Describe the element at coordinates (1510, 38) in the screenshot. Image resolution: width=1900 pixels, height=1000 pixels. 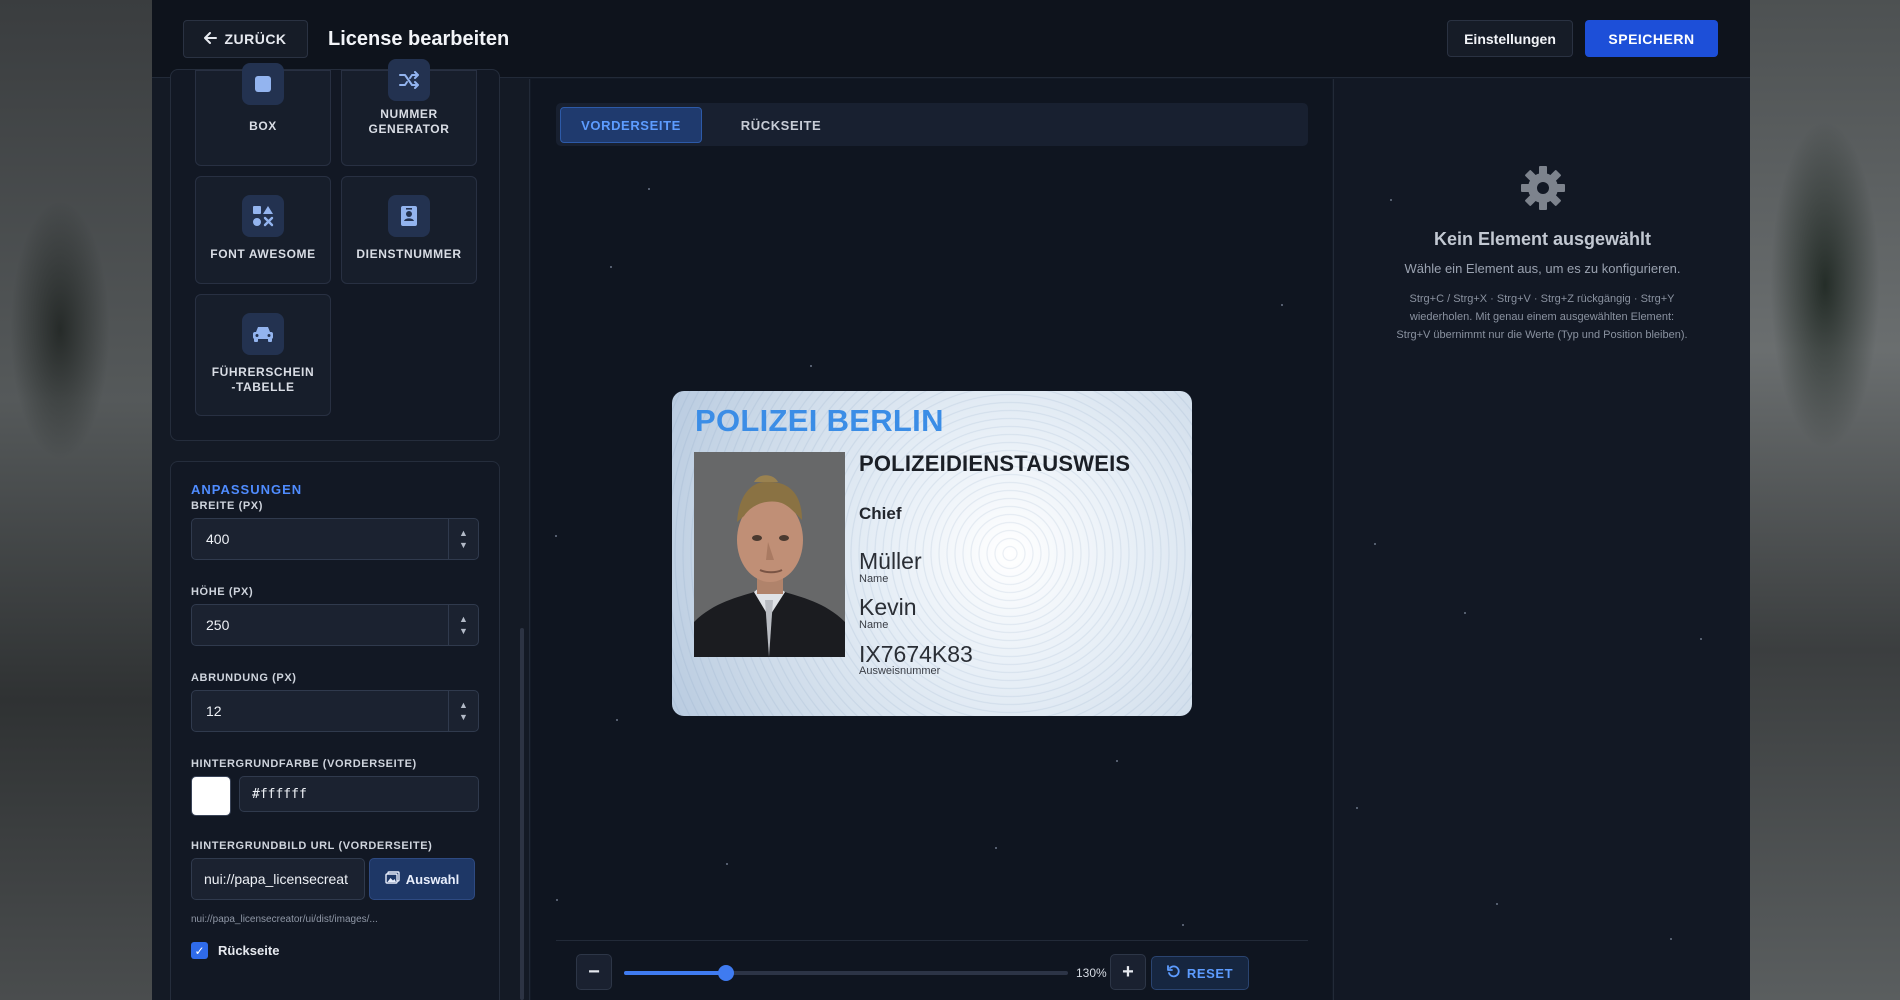
I see `settings-button: Einstellungen` at that location.